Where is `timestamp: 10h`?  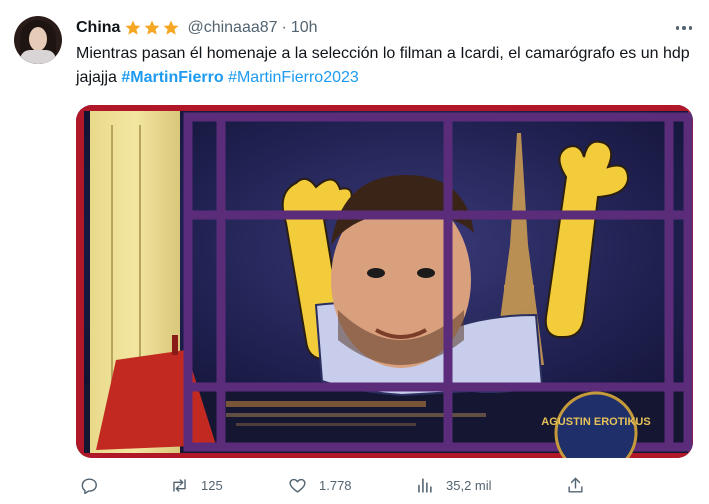
timestamp: 10h is located at coordinates (304, 28).